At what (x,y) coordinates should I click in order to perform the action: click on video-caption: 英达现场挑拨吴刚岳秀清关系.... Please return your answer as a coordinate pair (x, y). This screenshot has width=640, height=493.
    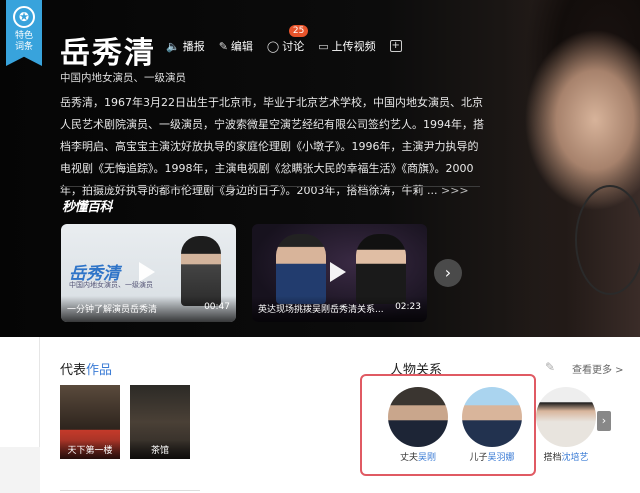
    Looking at the image, I should click on (321, 310).